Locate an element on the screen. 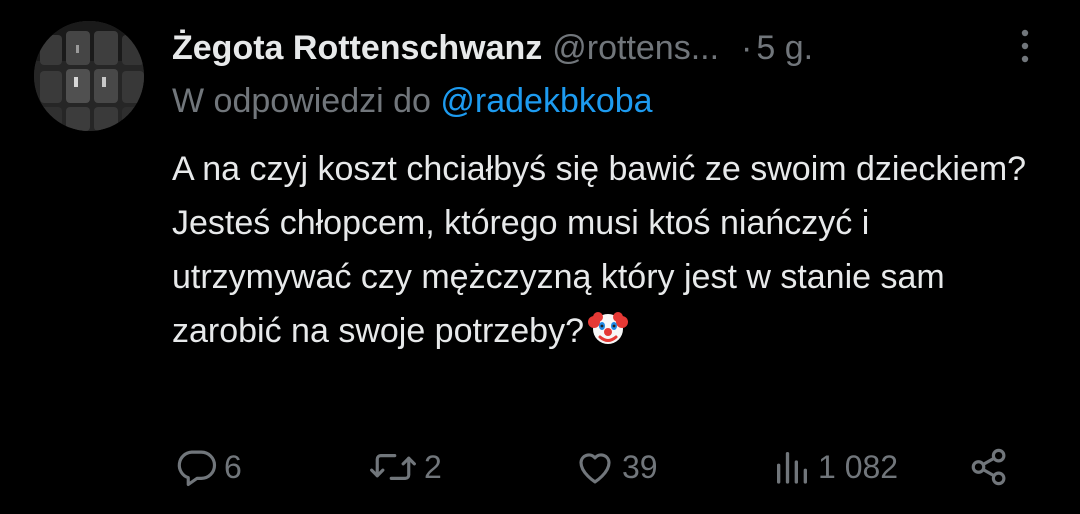  views-count: 1 082 is located at coordinates (858, 466).